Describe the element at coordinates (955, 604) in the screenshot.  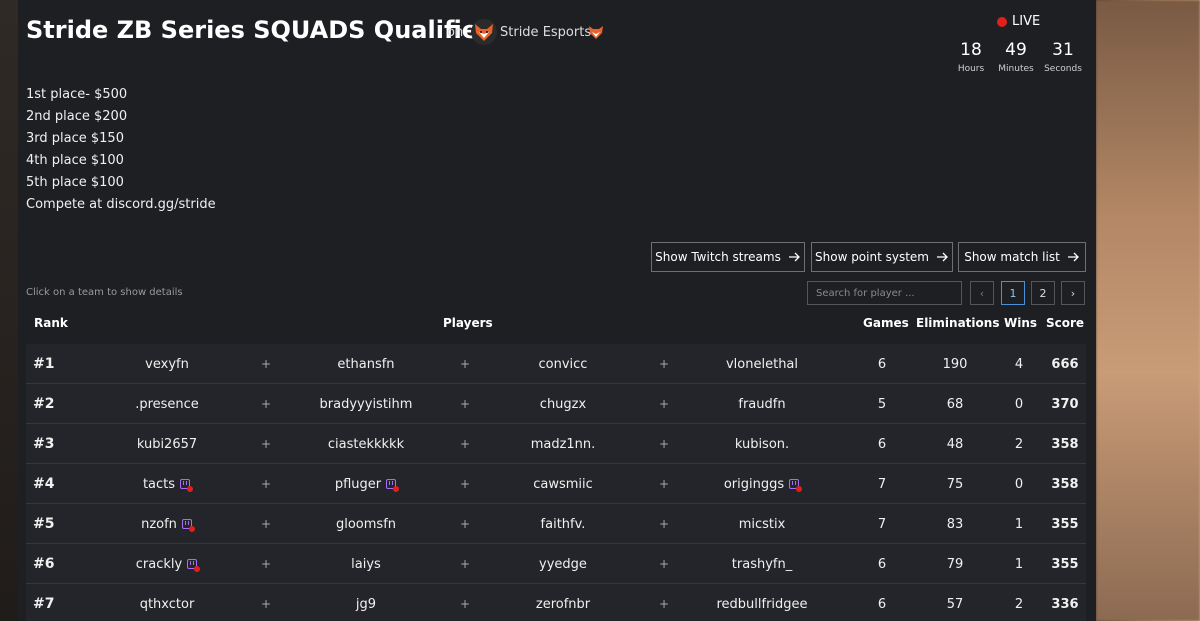
I see `team-eliminations: 57` at that location.